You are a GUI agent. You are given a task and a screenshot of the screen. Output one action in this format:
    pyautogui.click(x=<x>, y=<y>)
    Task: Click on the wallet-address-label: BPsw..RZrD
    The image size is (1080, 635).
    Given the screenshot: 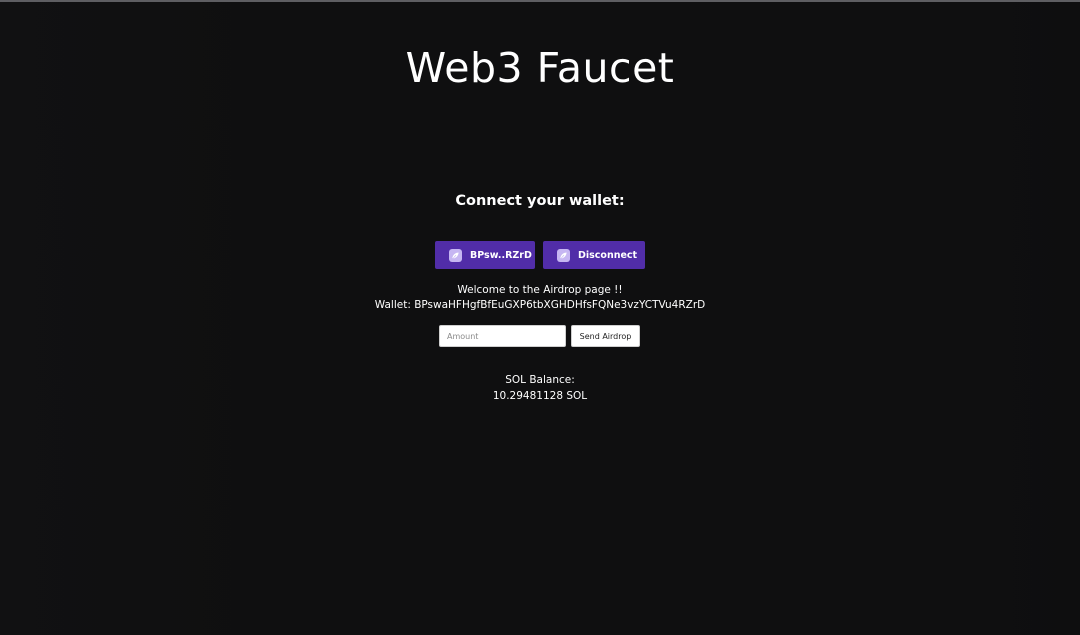 What is the action you would take?
    pyautogui.click(x=501, y=255)
    